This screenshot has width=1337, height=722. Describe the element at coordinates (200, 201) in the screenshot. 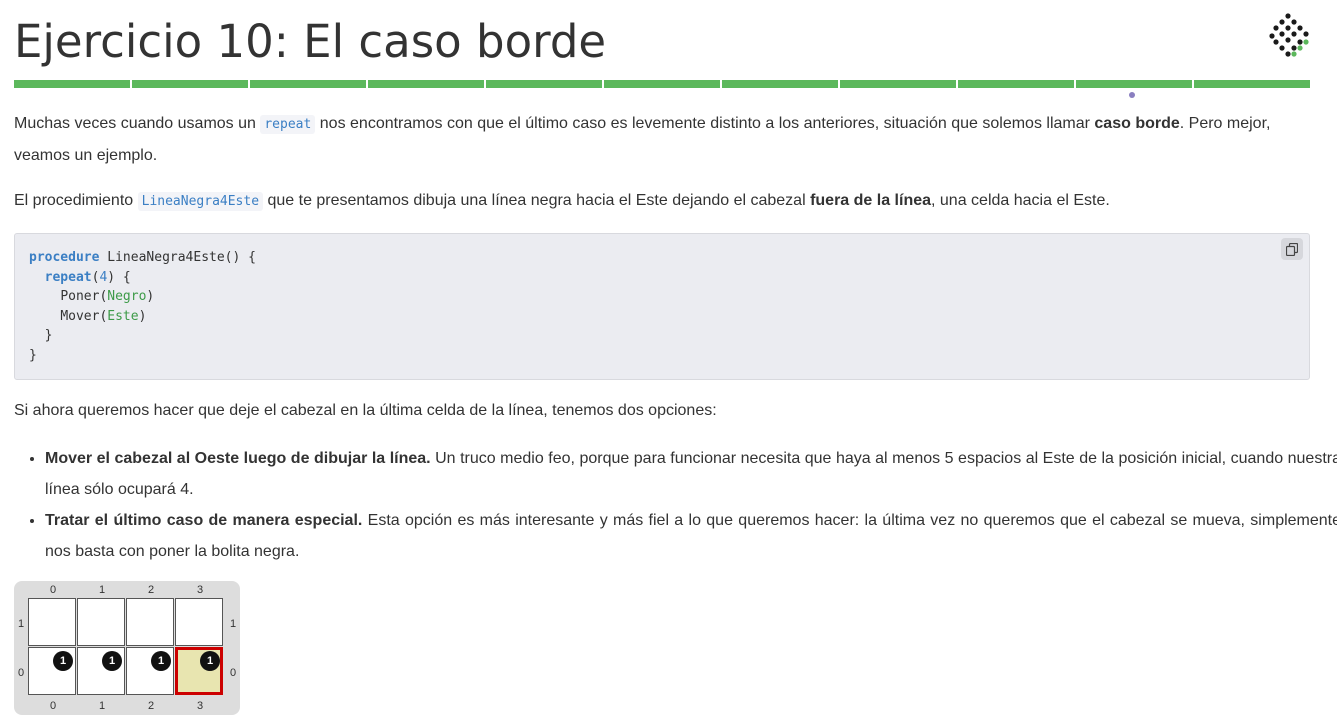

I see `inline-code-procedure: LineaNegra4Este` at that location.